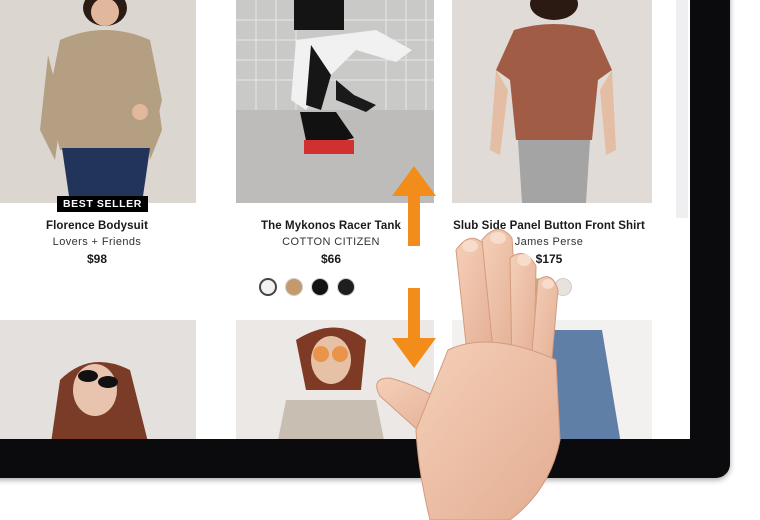 The width and height of the screenshot is (760, 520). What do you see at coordinates (101, 226) in the screenshot?
I see `product-name: Florence Bodysuit` at bounding box center [101, 226].